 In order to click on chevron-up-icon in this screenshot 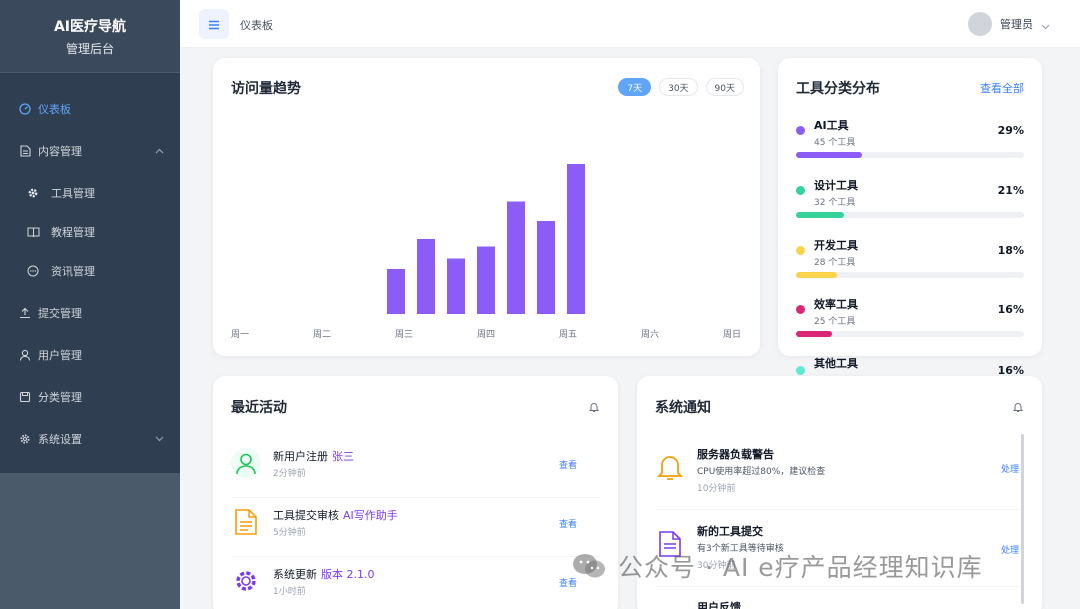, I will do `click(159, 151)`.